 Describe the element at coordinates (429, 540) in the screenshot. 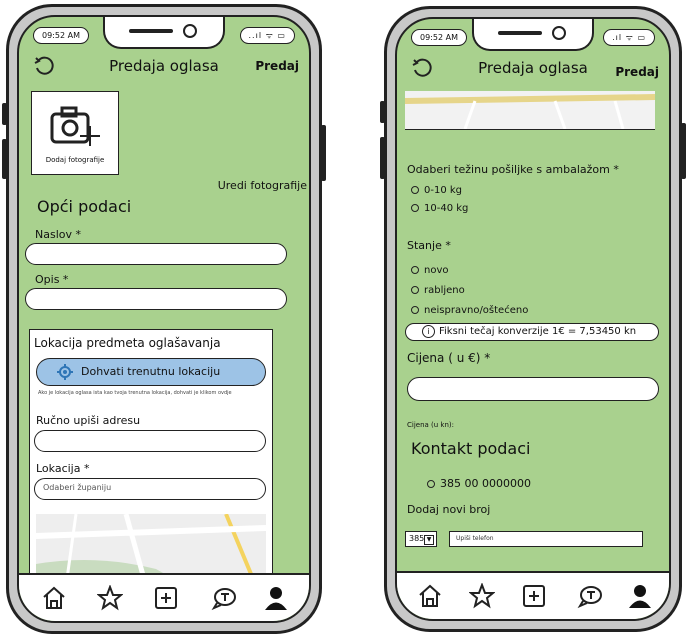

I see `chevron-down-icon: ▼` at that location.